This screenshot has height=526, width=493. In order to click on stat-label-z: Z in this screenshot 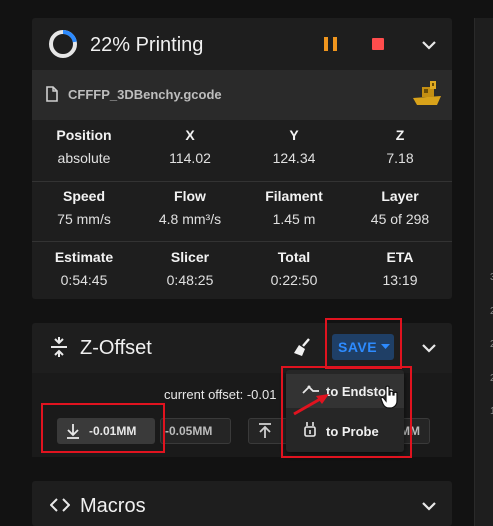, I will do `click(400, 135)`.